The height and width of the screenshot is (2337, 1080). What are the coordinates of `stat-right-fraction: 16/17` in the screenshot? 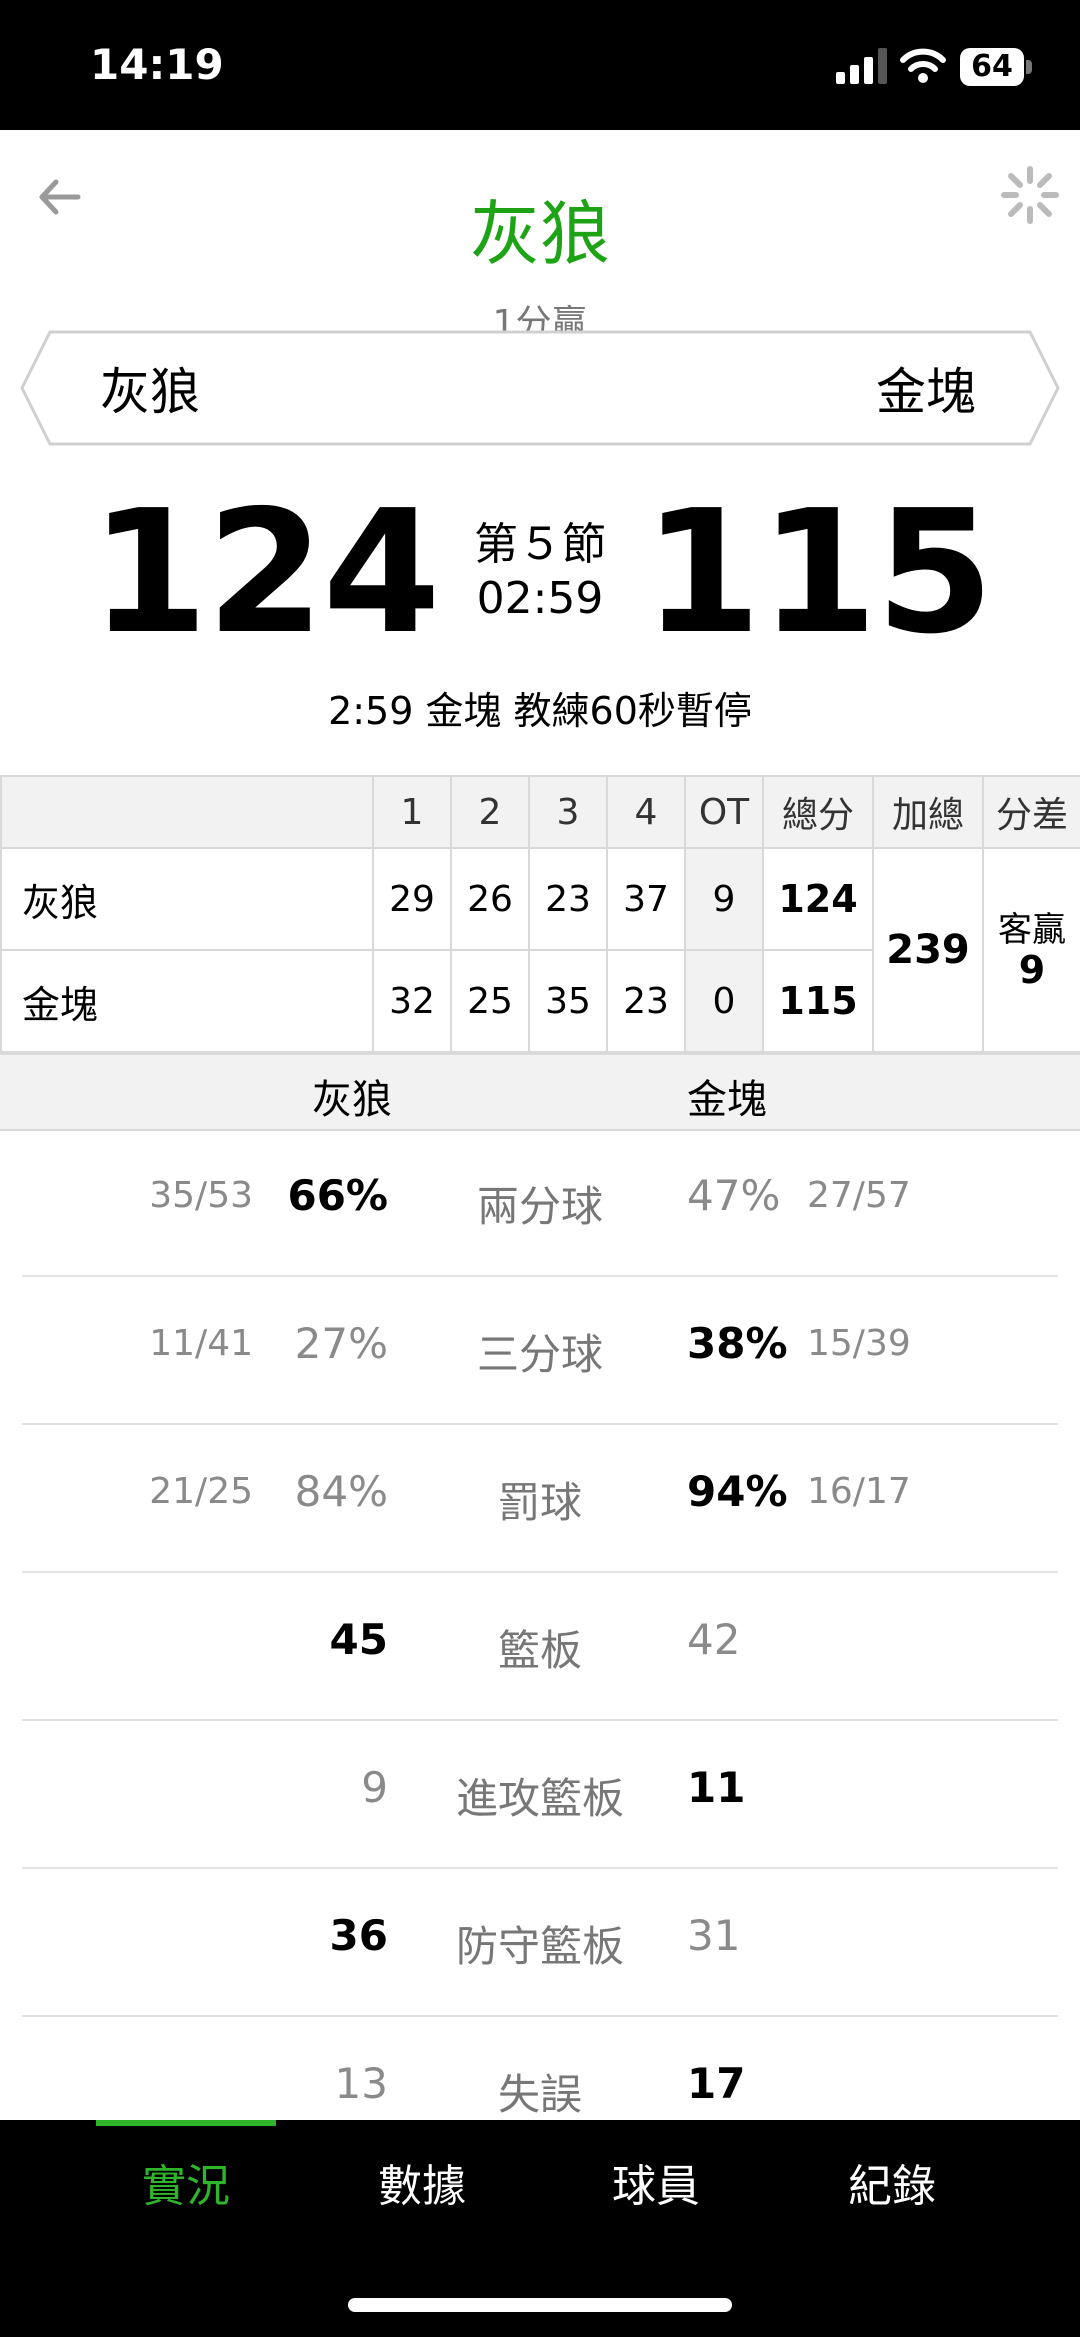 It's located at (859, 1491).